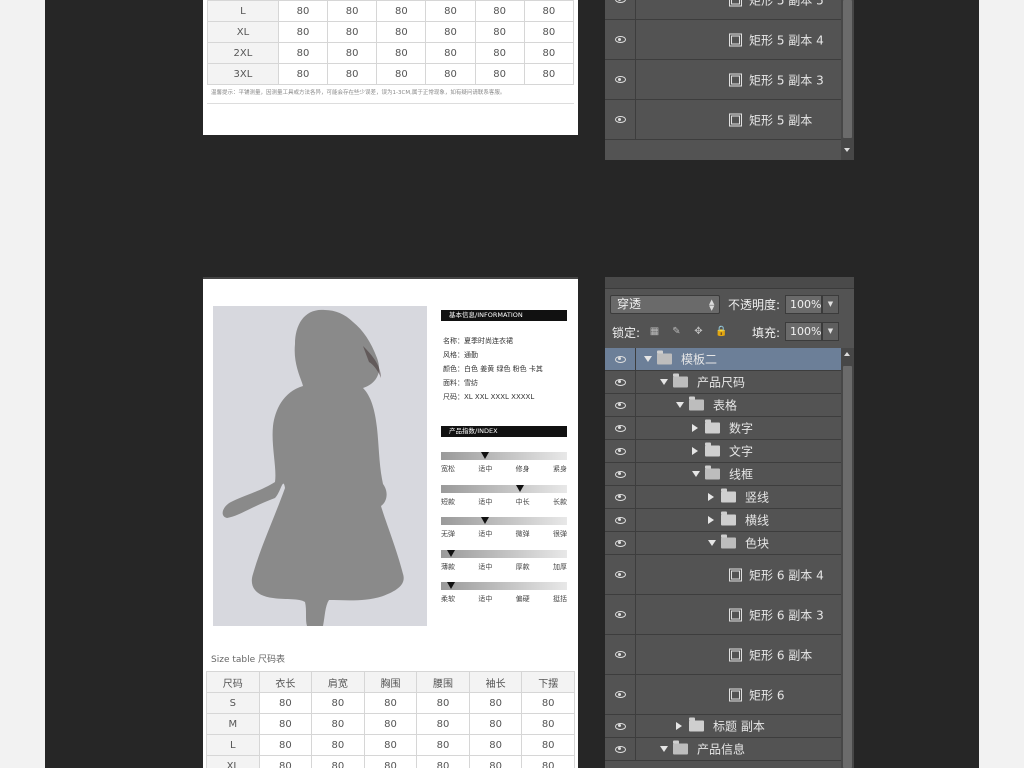 Image resolution: width=1024 pixels, height=768 pixels. What do you see at coordinates (723, 80) in the screenshot?
I see `layer-row: 矩形 5 副本 3` at bounding box center [723, 80].